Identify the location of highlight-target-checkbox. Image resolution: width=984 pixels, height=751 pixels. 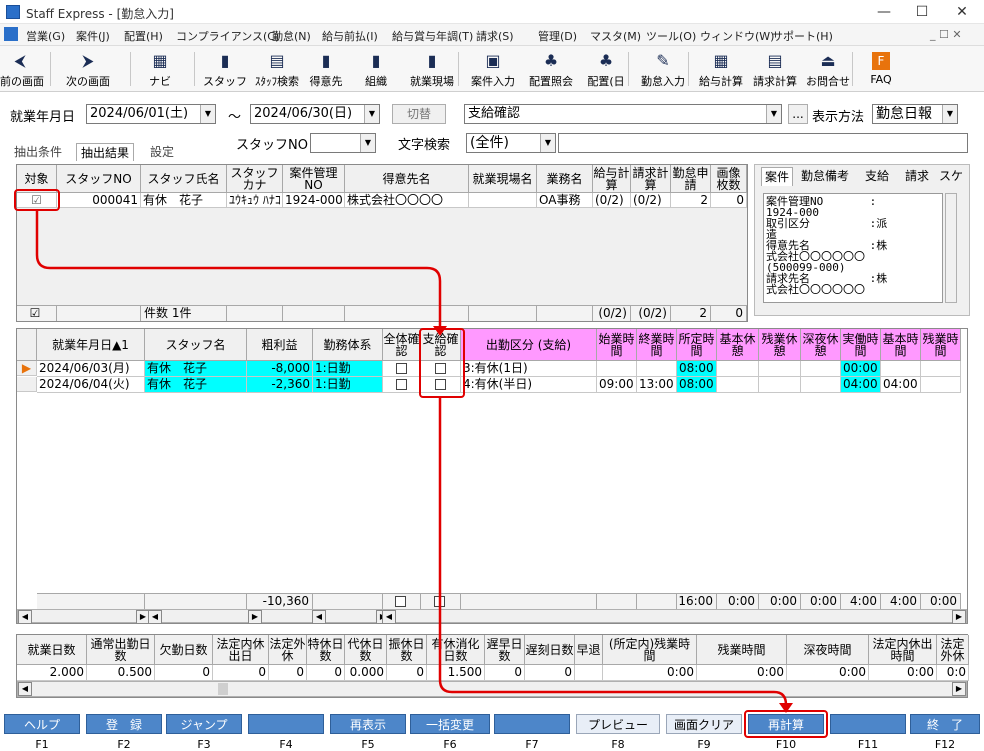
(37, 200).